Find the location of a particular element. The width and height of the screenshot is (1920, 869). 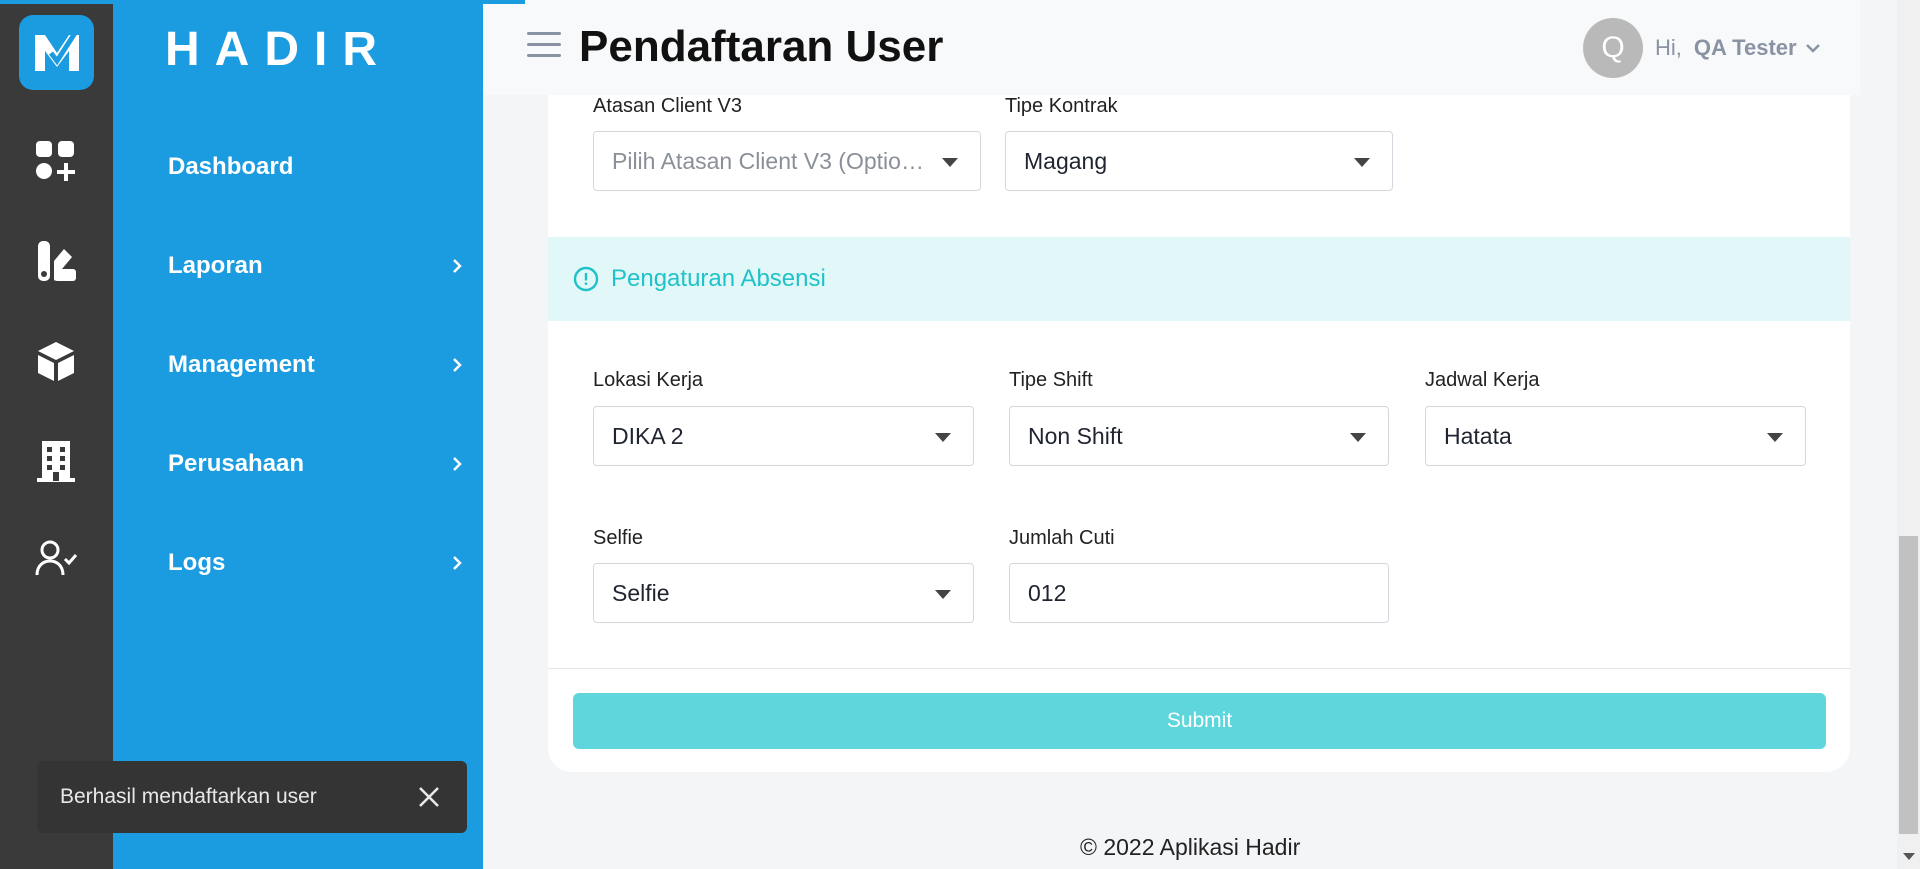

sidebar-item-management: Management is located at coordinates (318, 365).